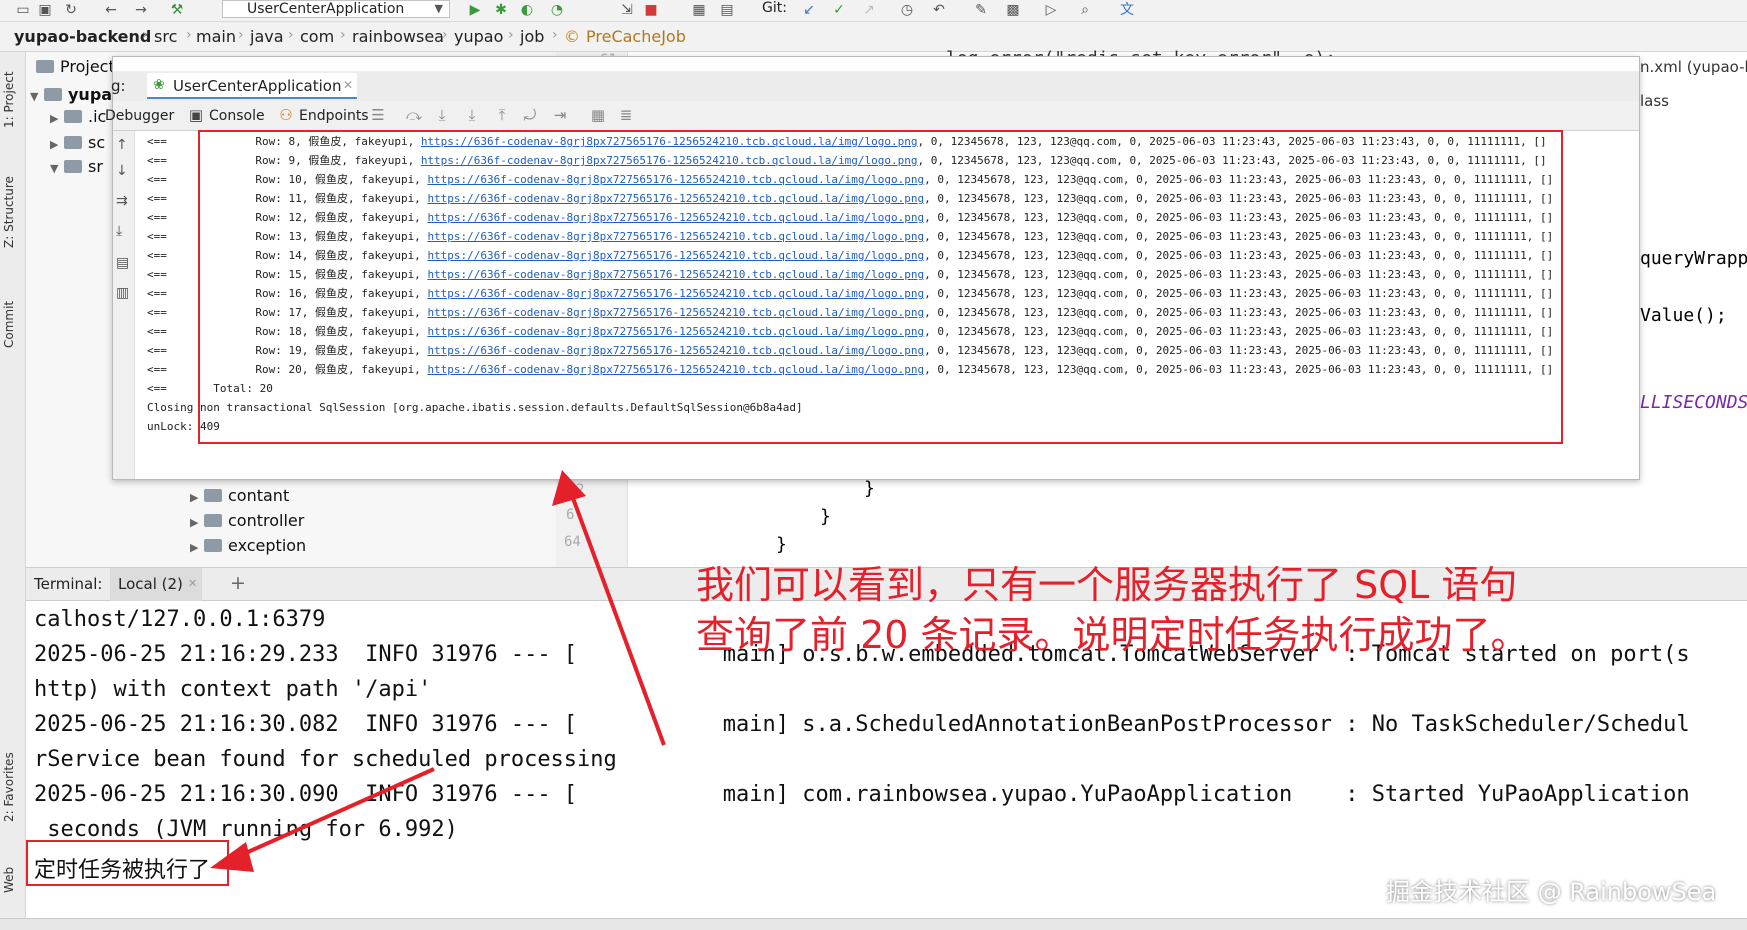 The width and height of the screenshot is (1747, 930). I want to click on annotation-line: 我们可以看到，只有一个服务器执行了 SQL 语句, so click(1107, 585).